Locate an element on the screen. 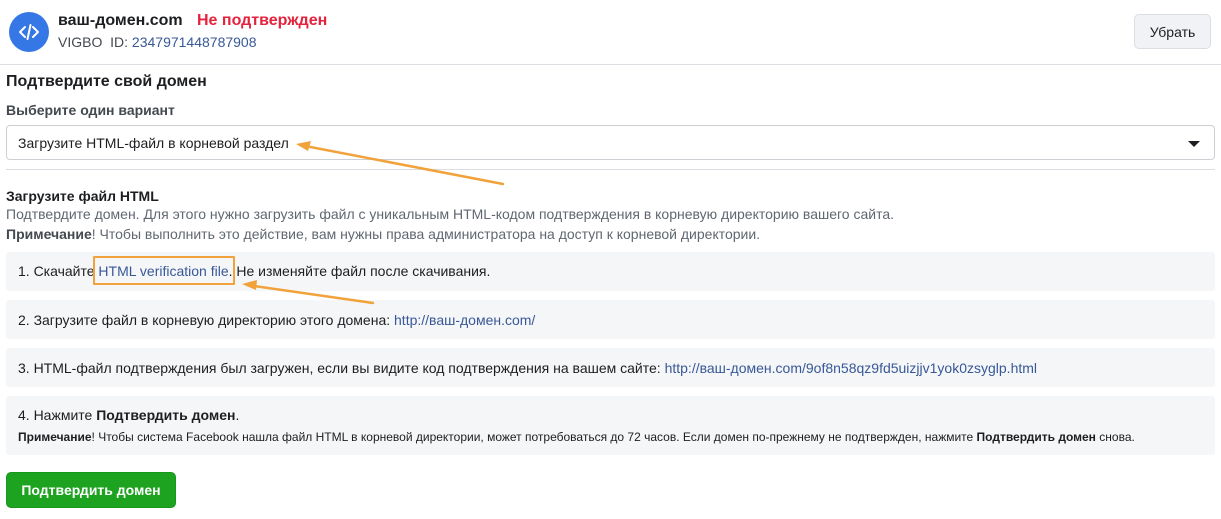  code-icon is located at coordinates (29, 32).